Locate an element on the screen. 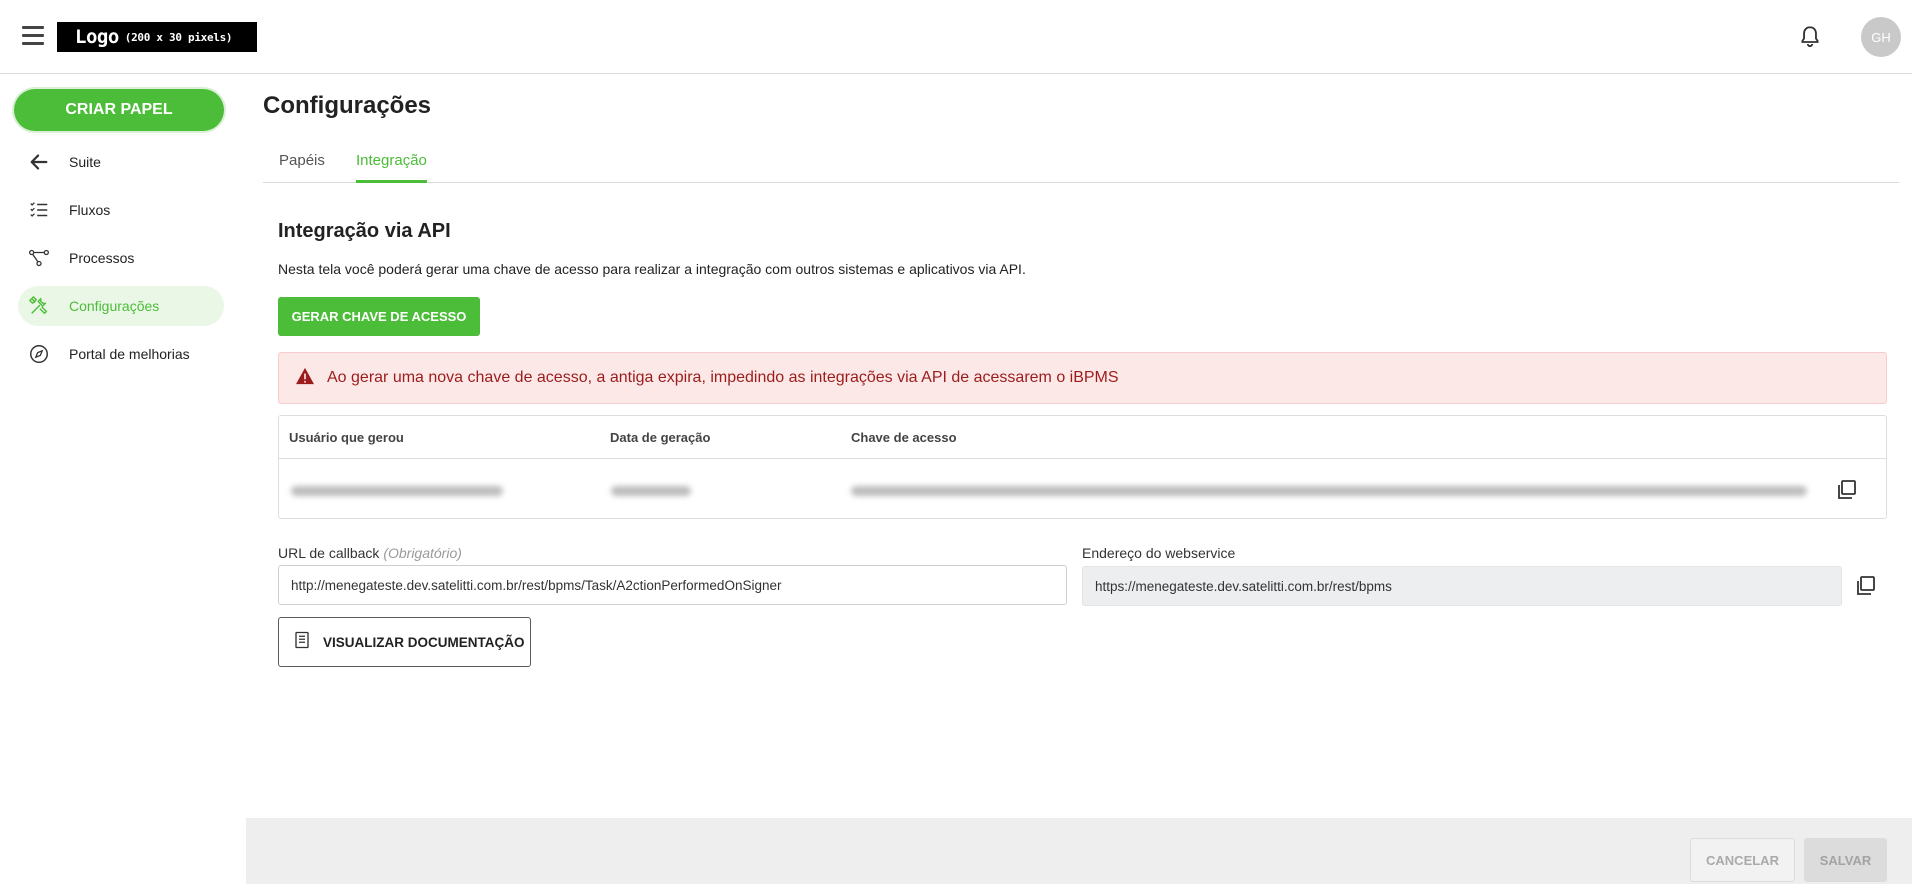 This screenshot has width=1912, height=884. sidebar-item-label: Configurações is located at coordinates (114, 306).